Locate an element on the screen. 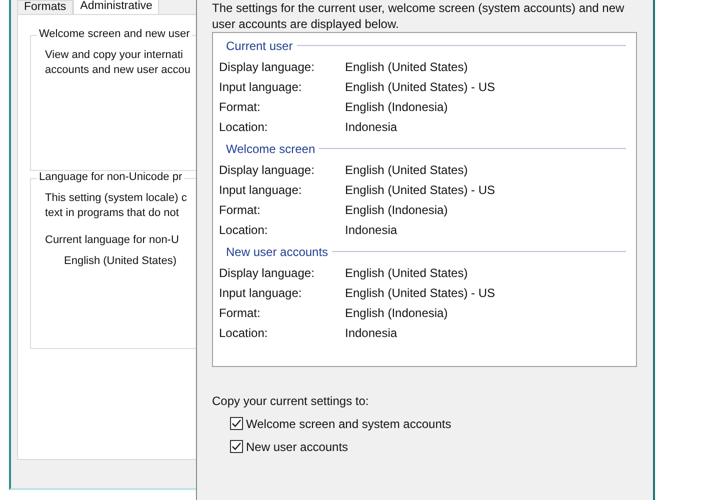  section-title: Current user is located at coordinates (260, 45).